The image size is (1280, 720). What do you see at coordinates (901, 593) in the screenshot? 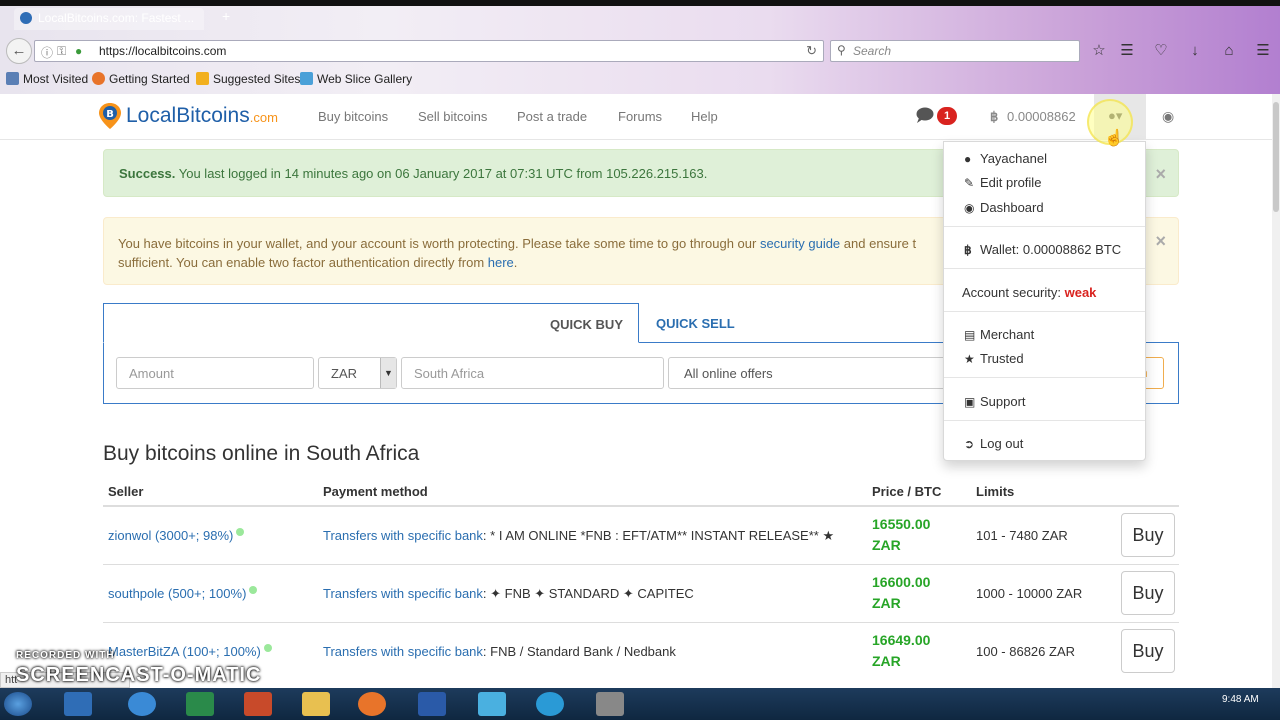
I see `price: 16600.00 ZAR` at bounding box center [901, 593].